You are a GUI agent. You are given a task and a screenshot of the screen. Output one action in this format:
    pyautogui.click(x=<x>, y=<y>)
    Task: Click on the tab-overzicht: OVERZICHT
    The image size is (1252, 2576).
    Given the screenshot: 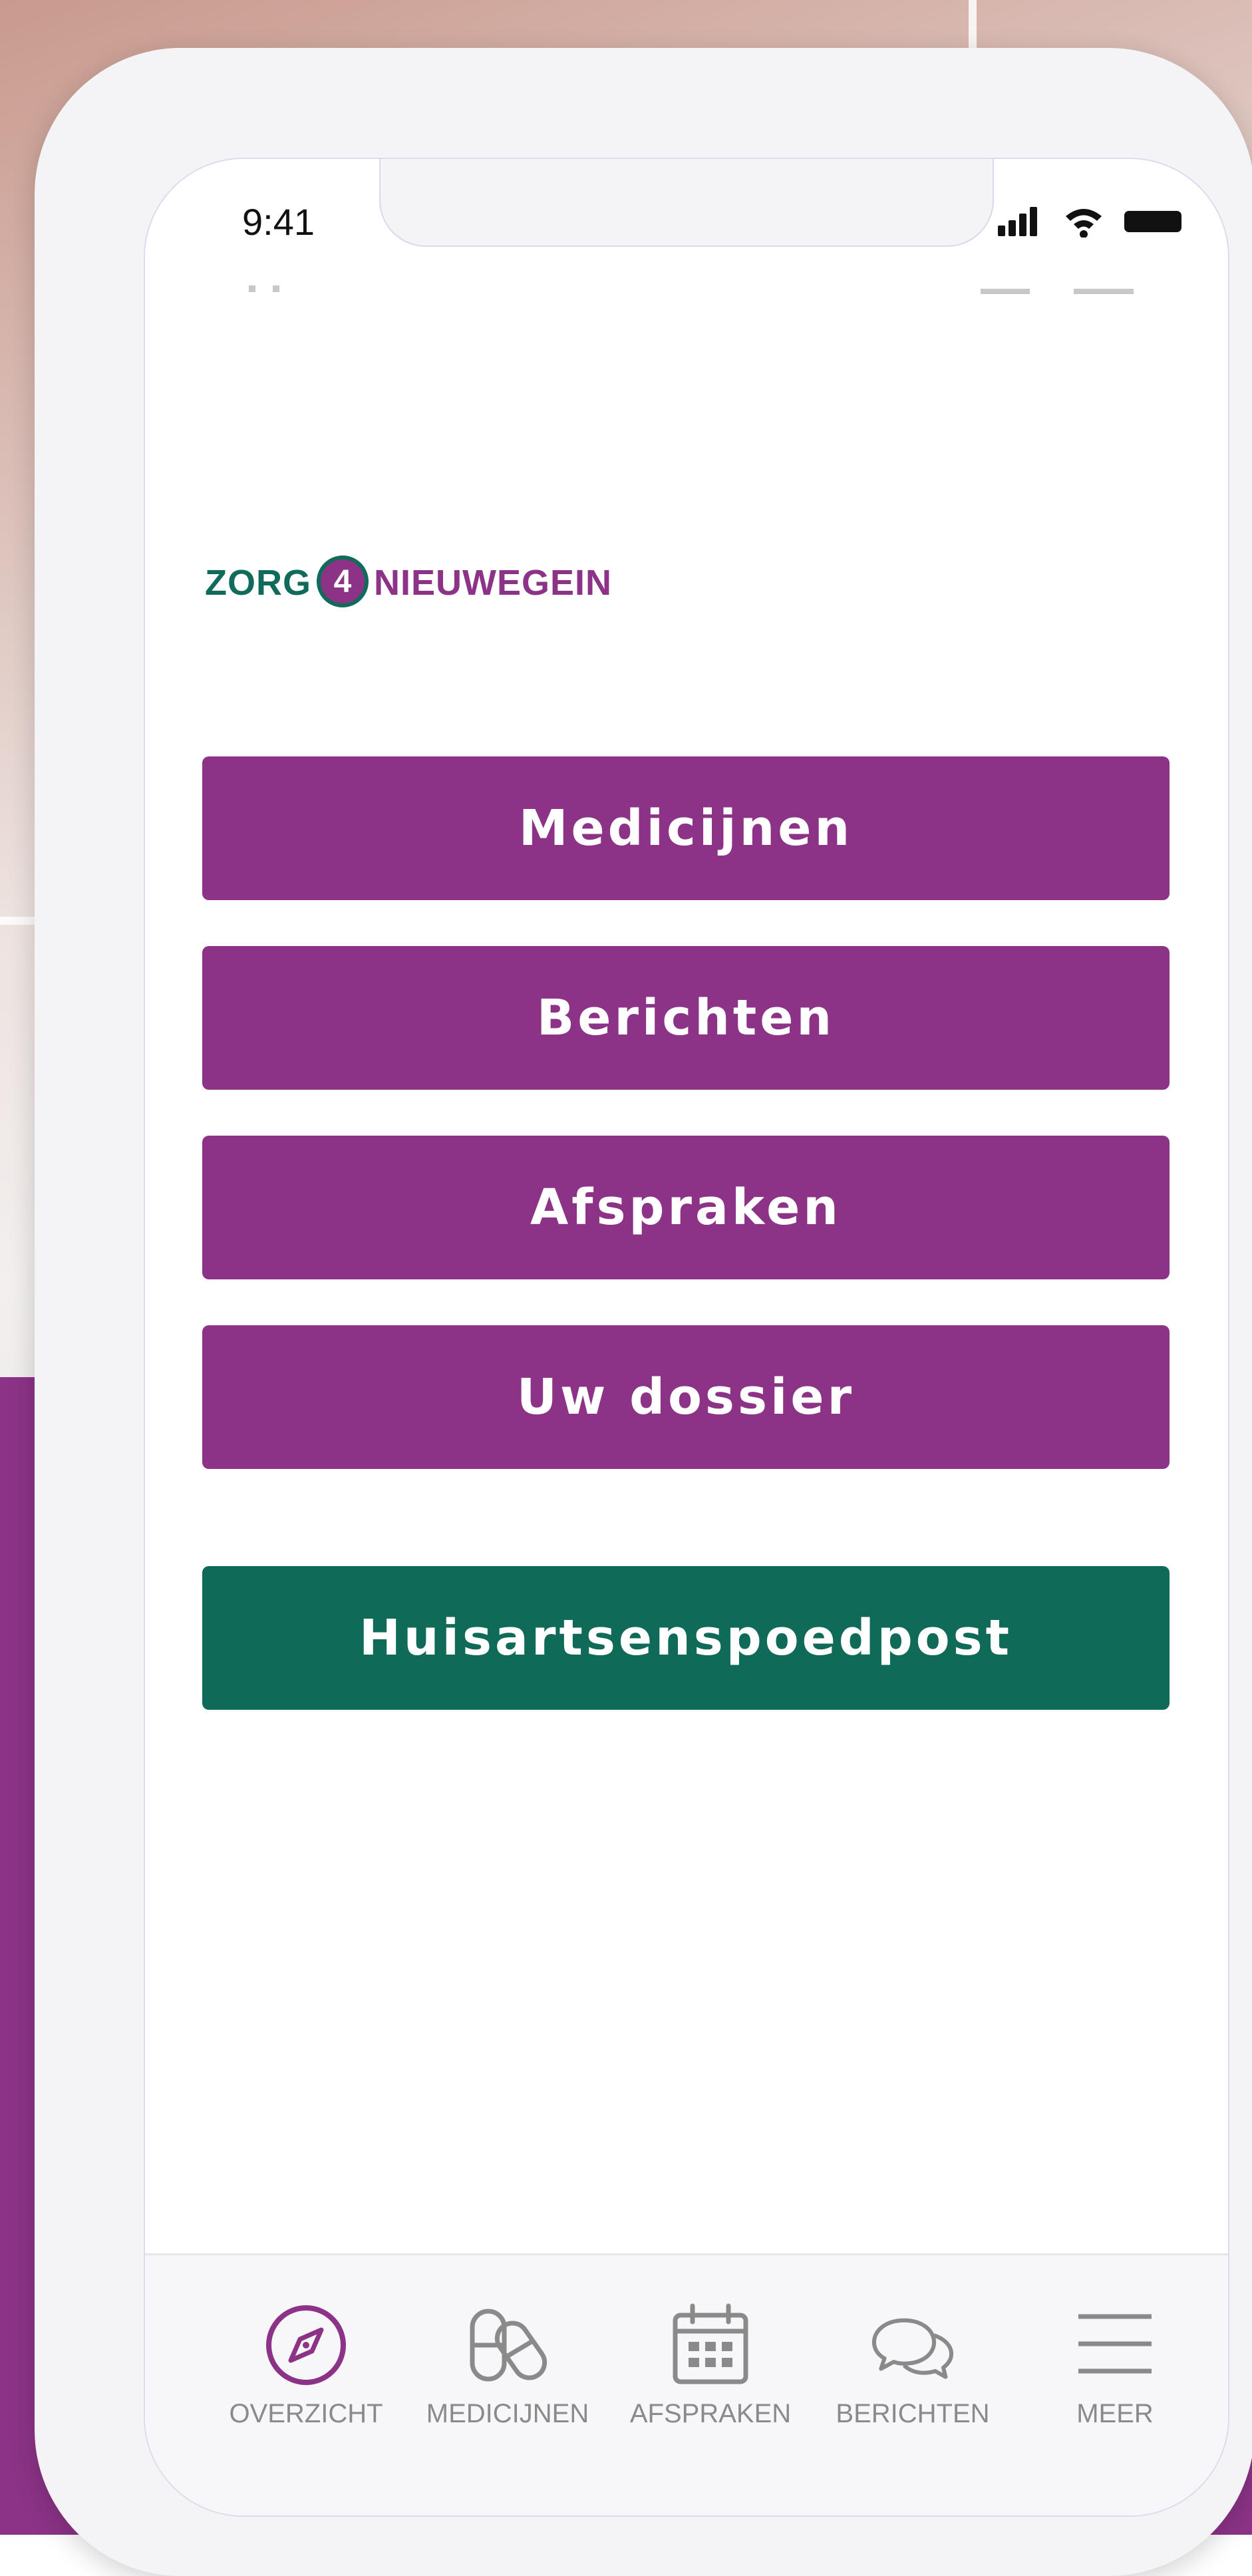 What is the action you would take?
    pyautogui.click(x=306, y=2378)
    